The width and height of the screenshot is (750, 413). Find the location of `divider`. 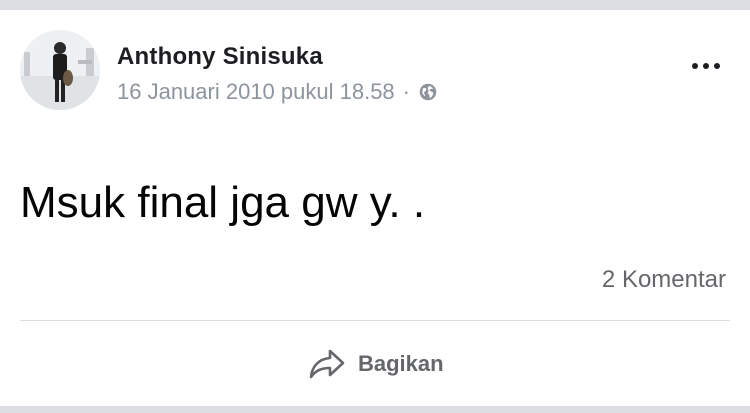

divider is located at coordinates (375, 320).